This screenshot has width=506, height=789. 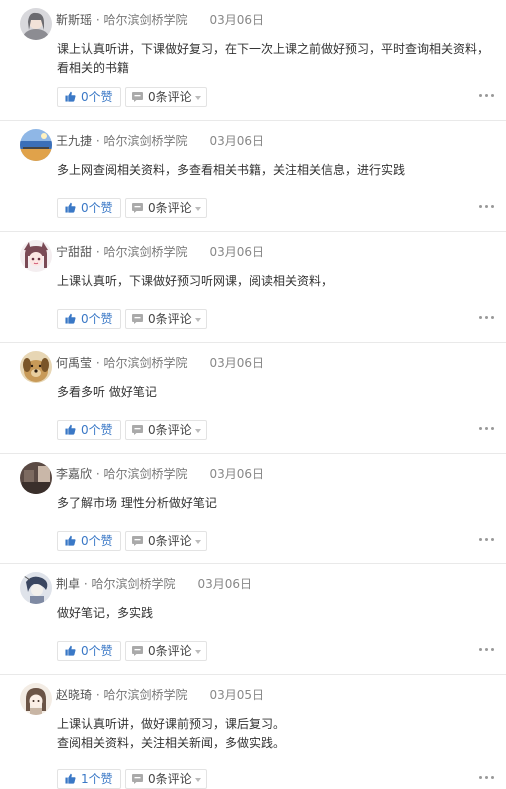 What do you see at coordinates (68, 584) in the screenshot?
I see `author-name: 荆卓` at bounding box center [68, 584].